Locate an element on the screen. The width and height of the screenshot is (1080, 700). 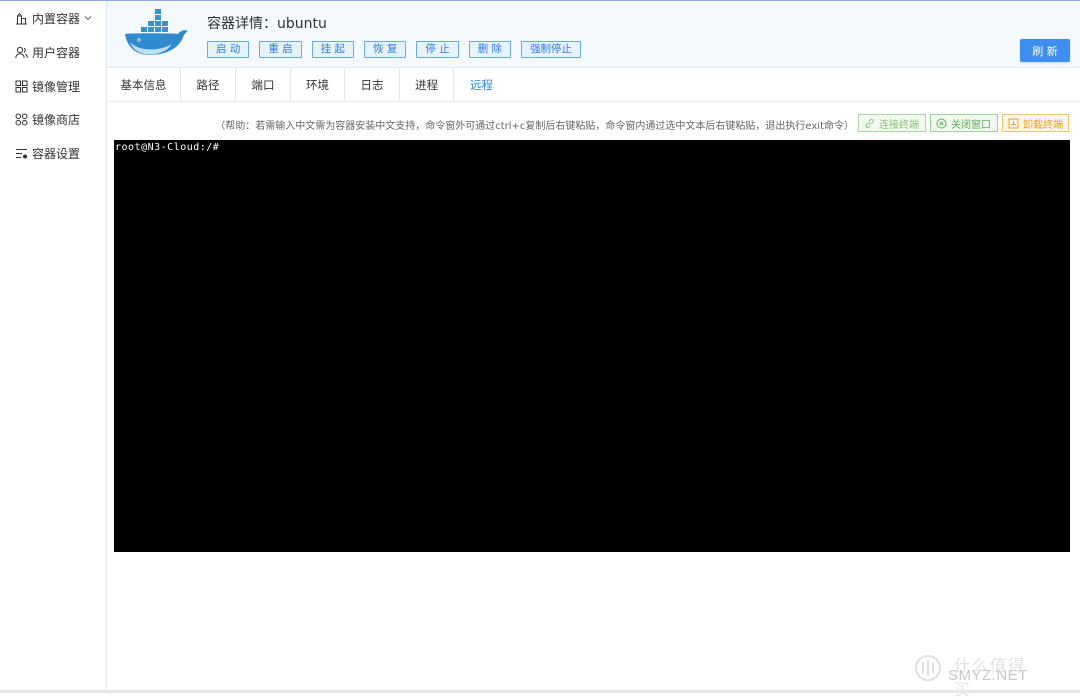
tab-logs: 日志 is located at coordinates (372, 84).